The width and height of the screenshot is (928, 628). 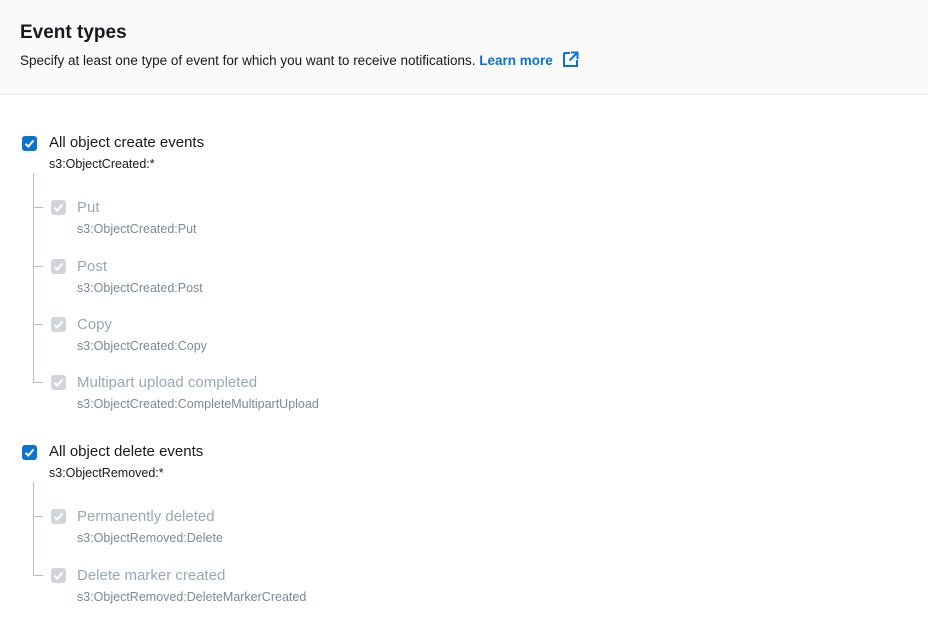 What do you see at coordinates (516, 60) in the screenshot?
I see `learn-more-link: Learn more` at bounding box center [516, 60].